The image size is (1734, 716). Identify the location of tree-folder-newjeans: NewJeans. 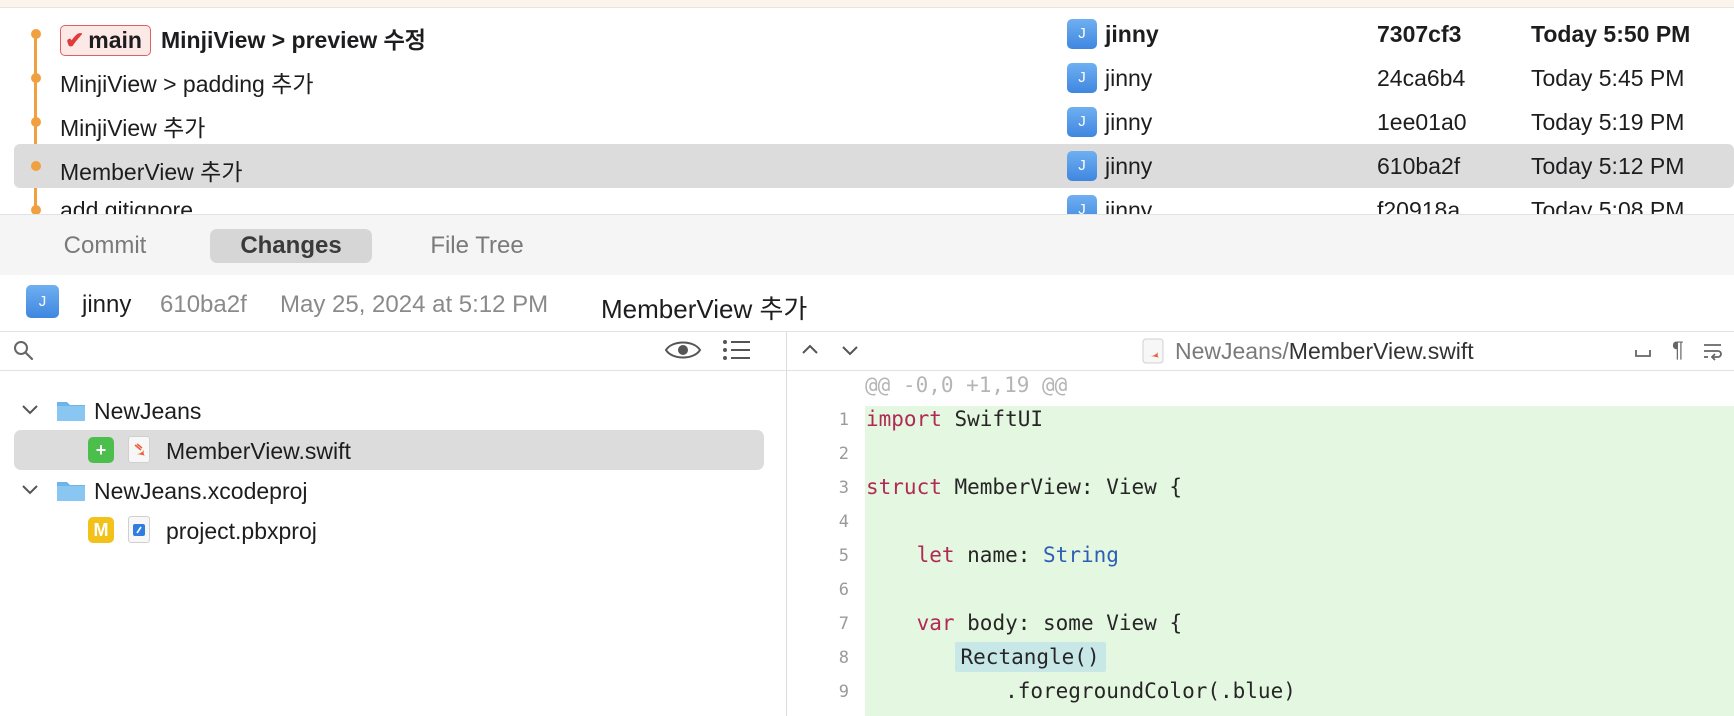
(389, 410).